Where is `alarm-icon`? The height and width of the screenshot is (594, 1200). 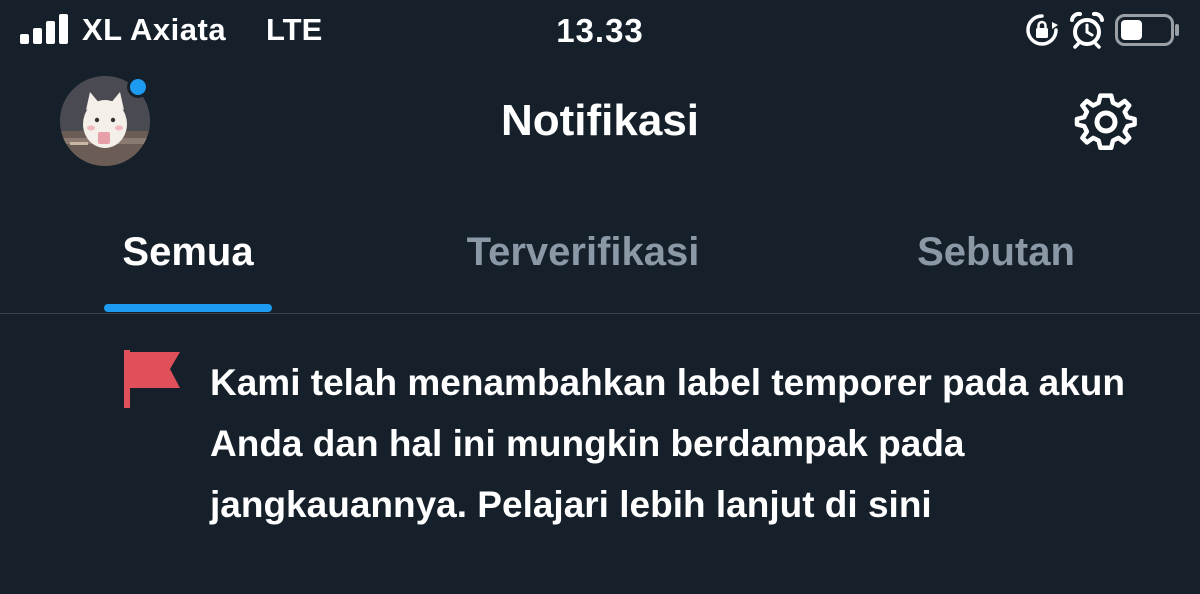 alarm-icon is located at coordinates (1087, 30).